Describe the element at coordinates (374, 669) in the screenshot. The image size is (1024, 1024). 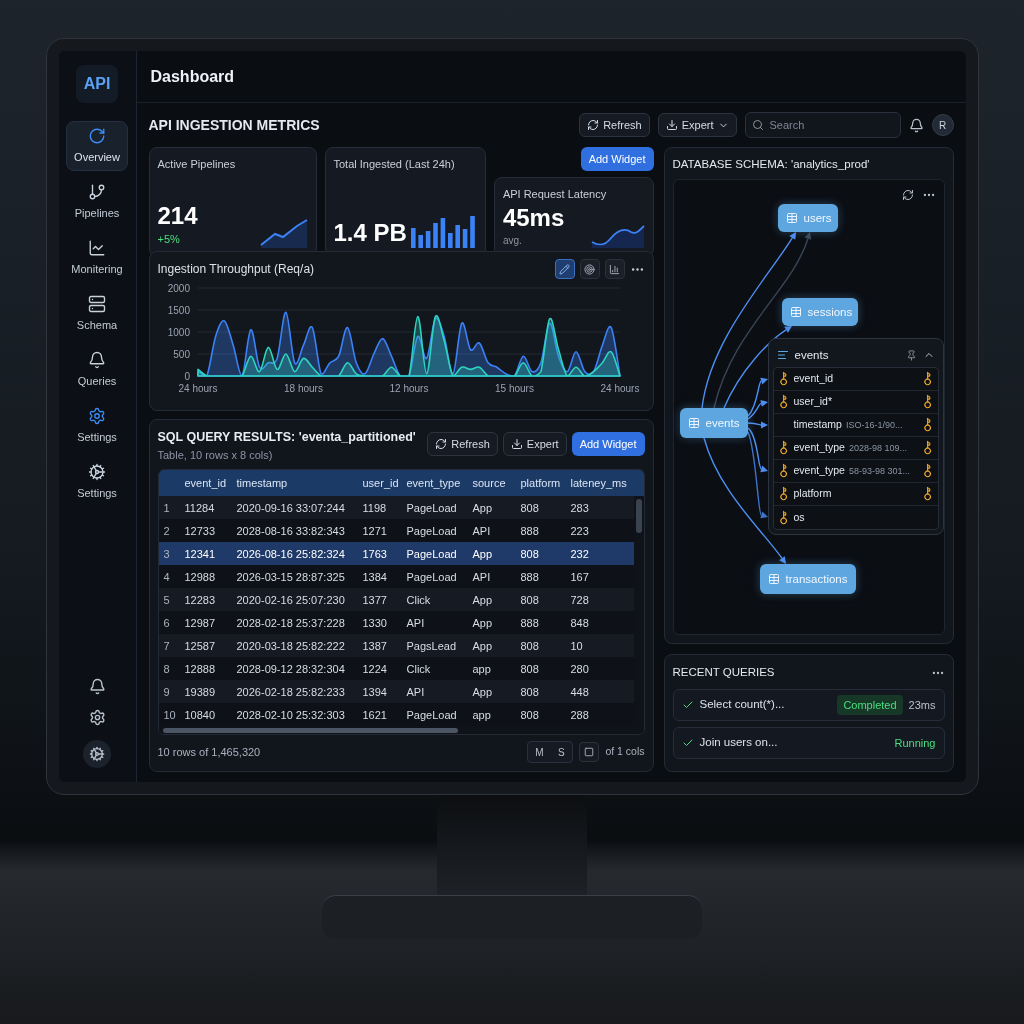
I see `table-cell-text: 1224` at that location.